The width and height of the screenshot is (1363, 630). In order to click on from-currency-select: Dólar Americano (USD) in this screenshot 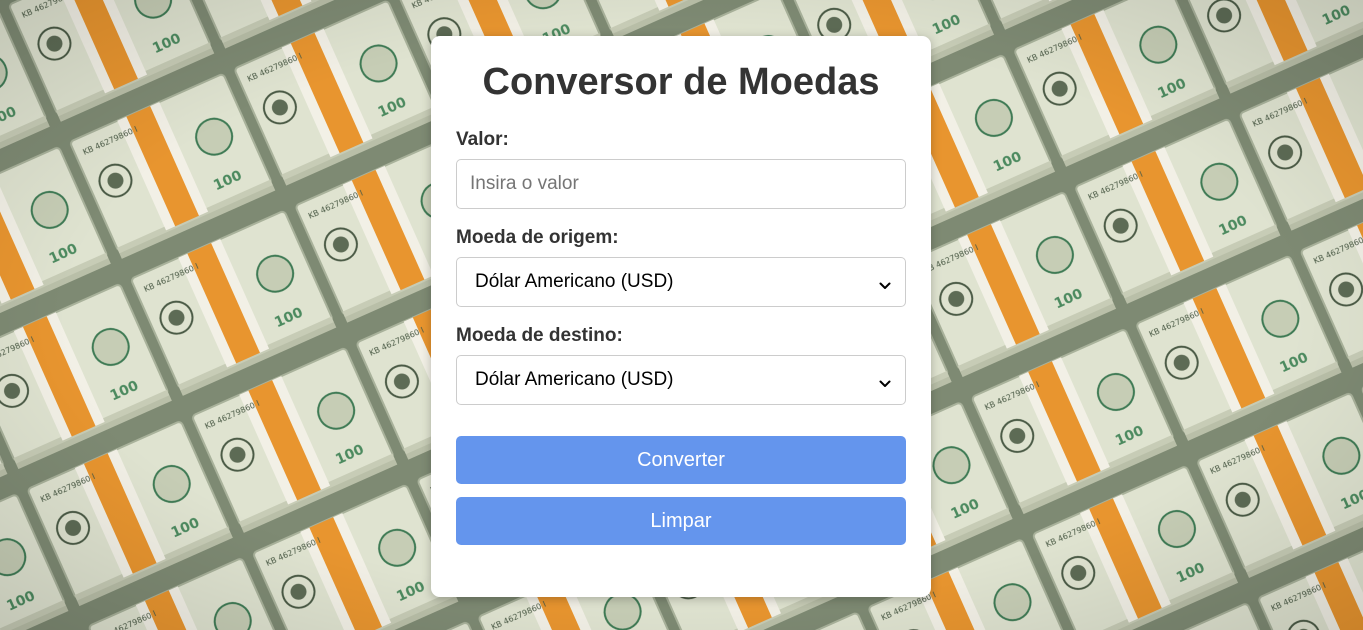, I will do `click(681, 282)`.